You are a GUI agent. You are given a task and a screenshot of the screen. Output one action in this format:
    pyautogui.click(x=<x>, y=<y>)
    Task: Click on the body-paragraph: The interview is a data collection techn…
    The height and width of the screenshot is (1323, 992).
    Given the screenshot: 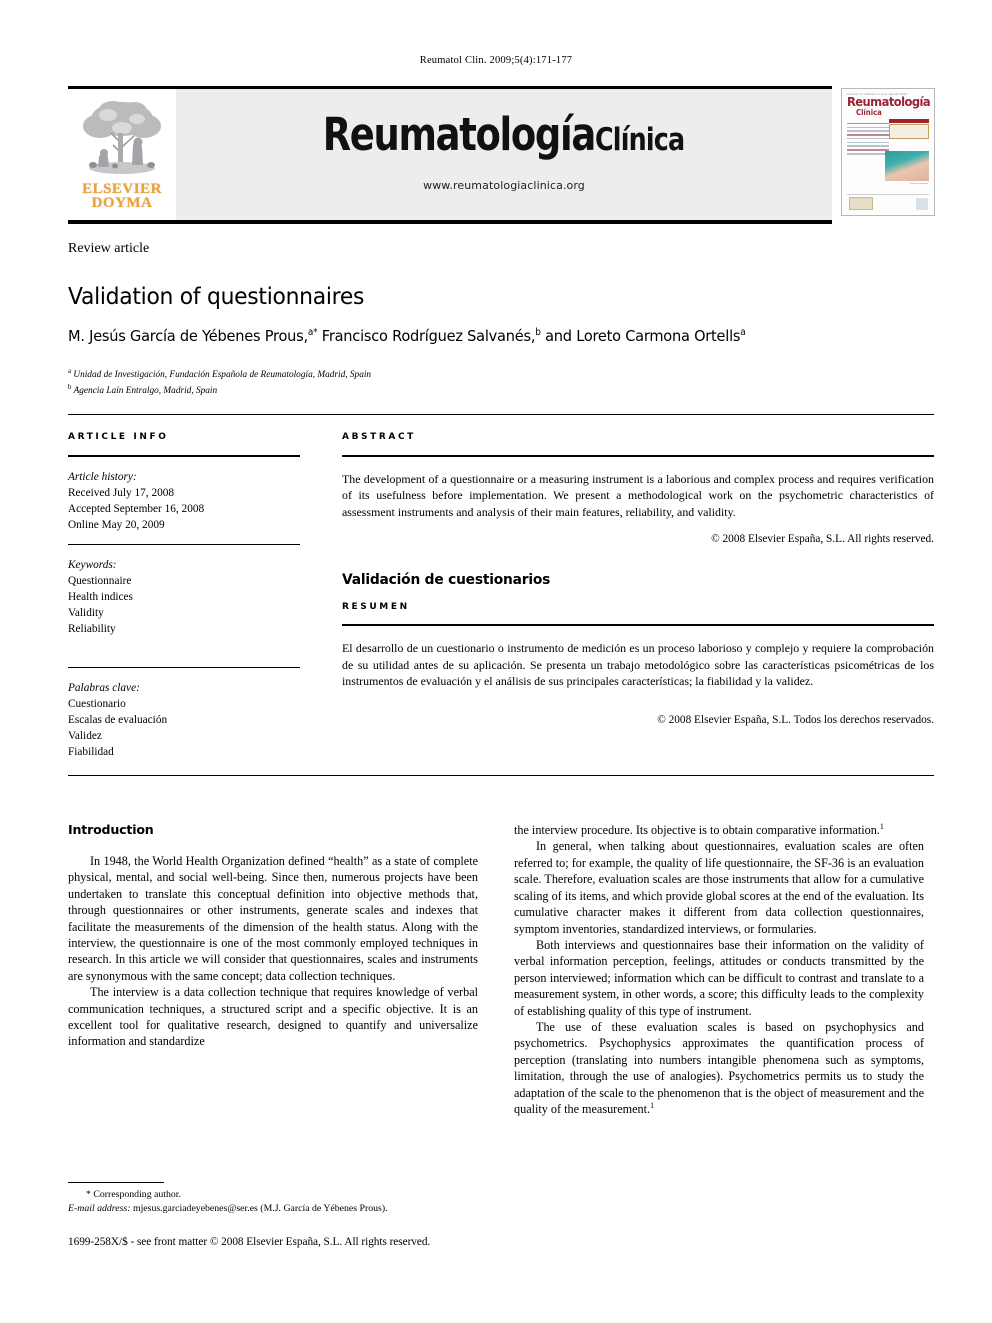 What is the action you would take?
    pyautogui.click(x=273, y=1017)
    